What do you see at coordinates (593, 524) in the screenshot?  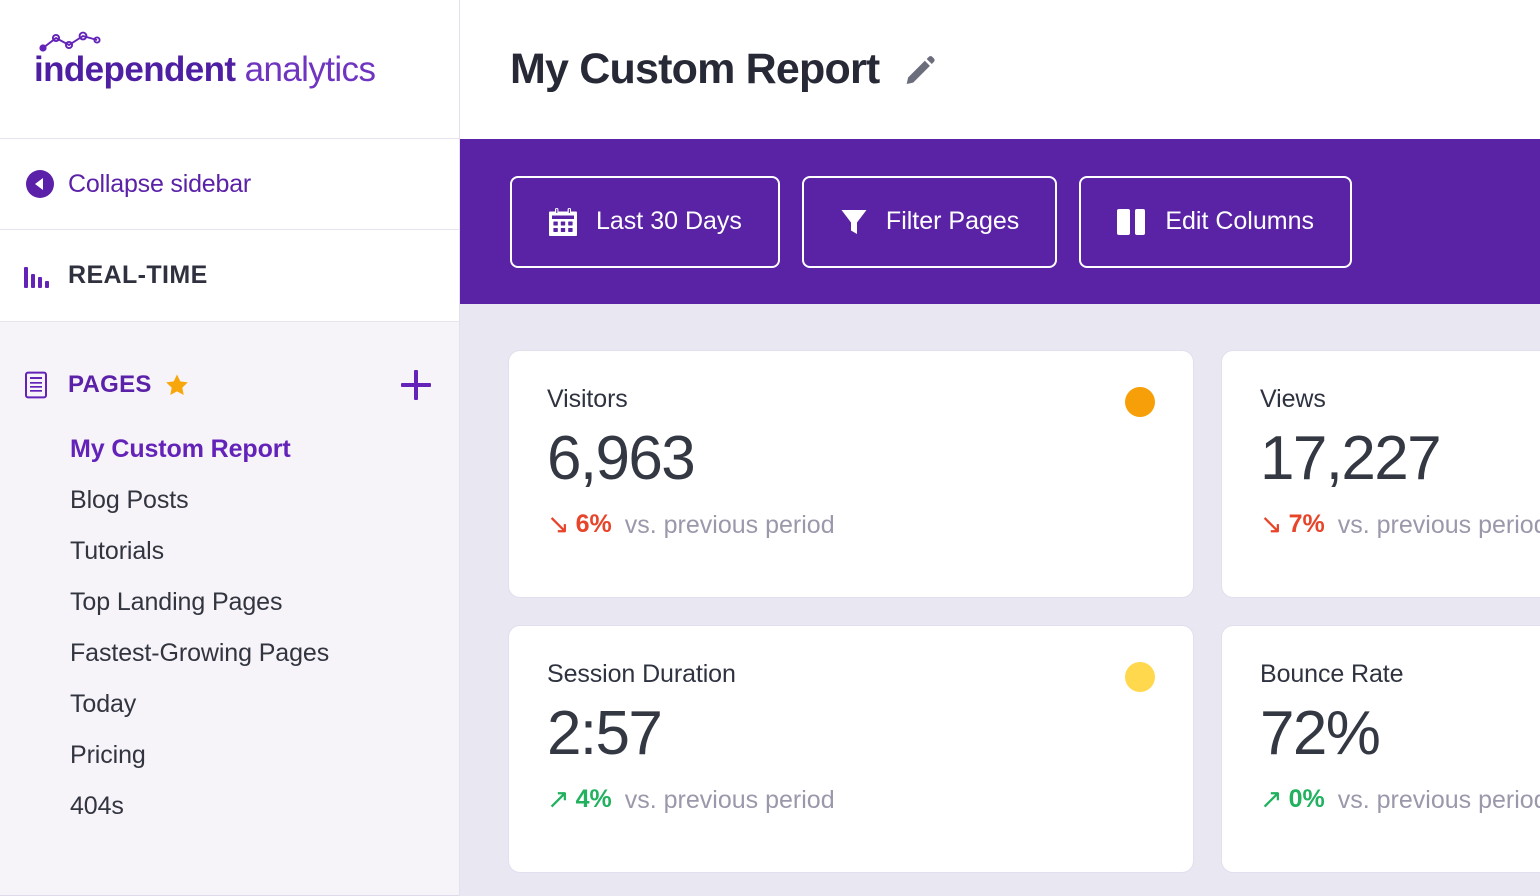 I see `stat-change-value: 6%` at bounding box center [593, 524].